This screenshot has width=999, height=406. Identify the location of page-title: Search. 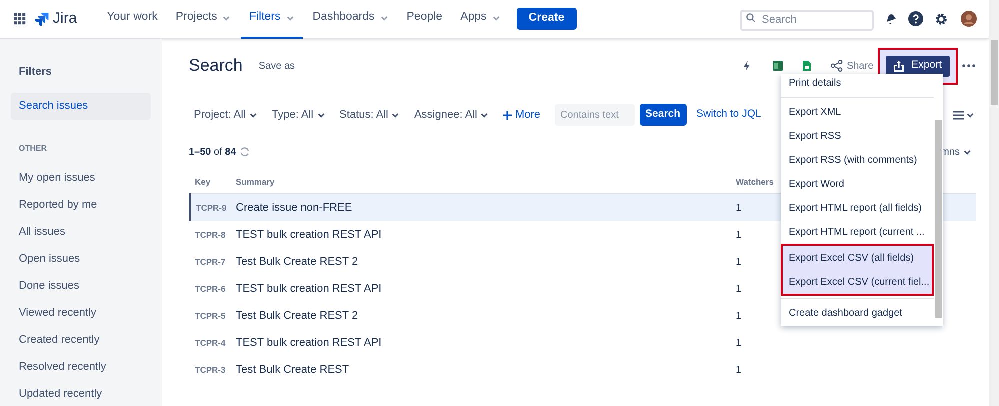
(216, 66).